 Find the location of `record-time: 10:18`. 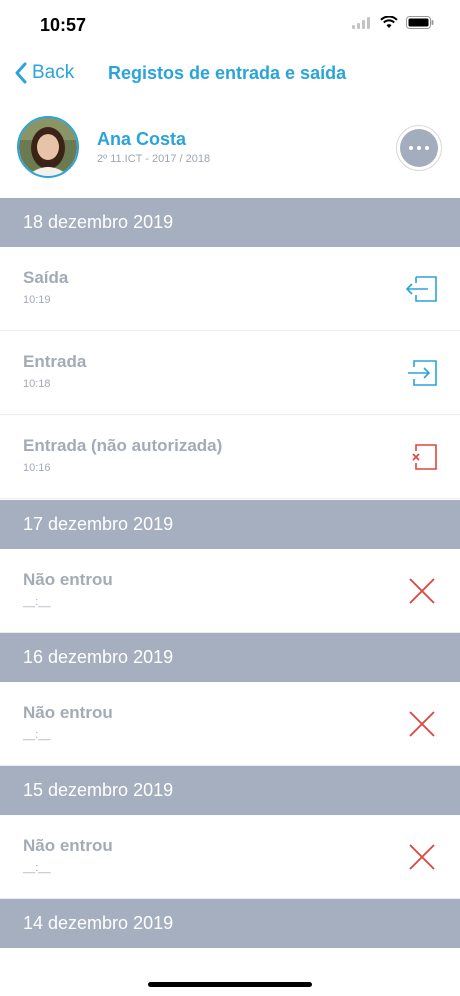

record-time: 10:18 is located at coordinates (37, 384).